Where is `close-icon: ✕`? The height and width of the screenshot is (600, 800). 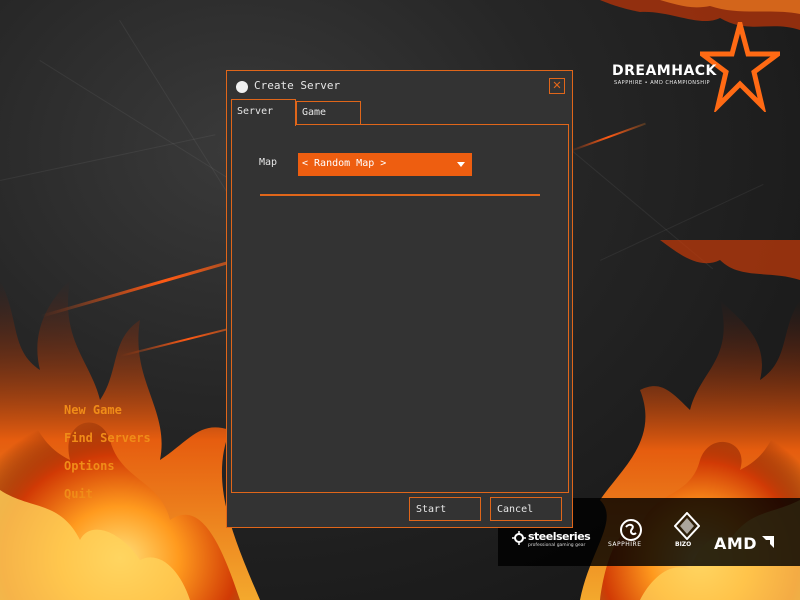
close-icon: ✕ is located at coordinates (557, 85).